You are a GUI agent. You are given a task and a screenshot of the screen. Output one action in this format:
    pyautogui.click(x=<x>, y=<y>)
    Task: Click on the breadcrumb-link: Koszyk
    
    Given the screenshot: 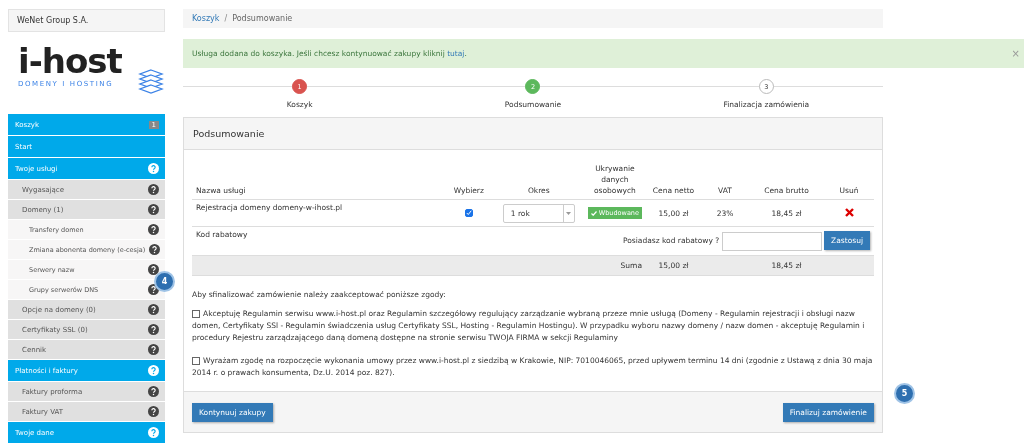 What is the action you would take?
    pyautogui.click(x=206, y=18)
    